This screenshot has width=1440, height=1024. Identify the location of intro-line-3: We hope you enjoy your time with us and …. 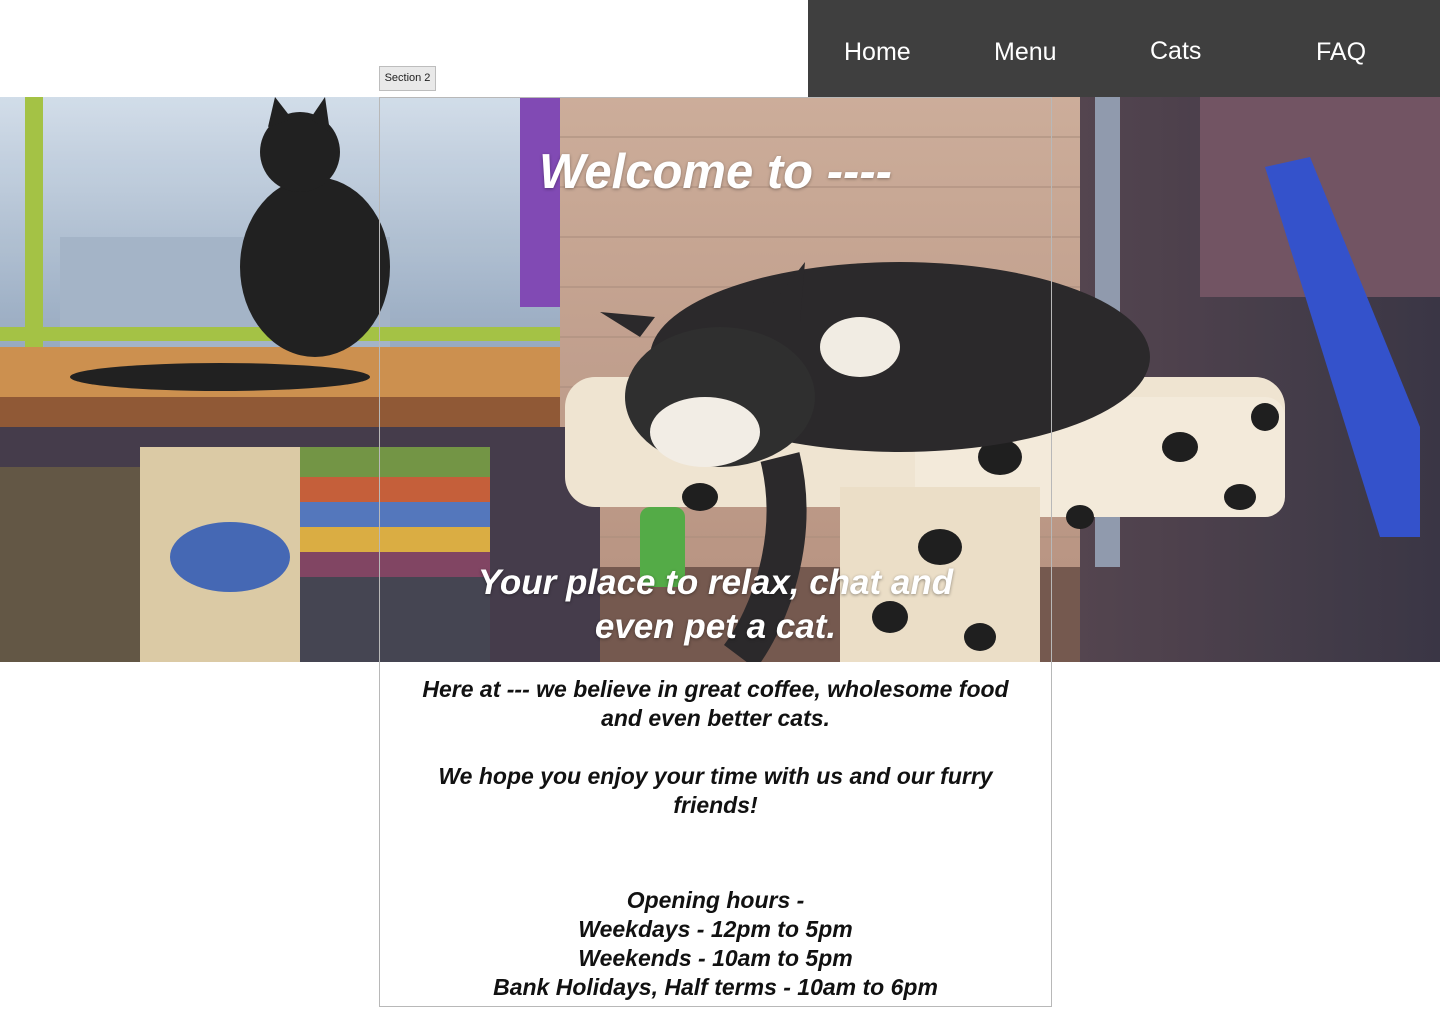
(715, 776).